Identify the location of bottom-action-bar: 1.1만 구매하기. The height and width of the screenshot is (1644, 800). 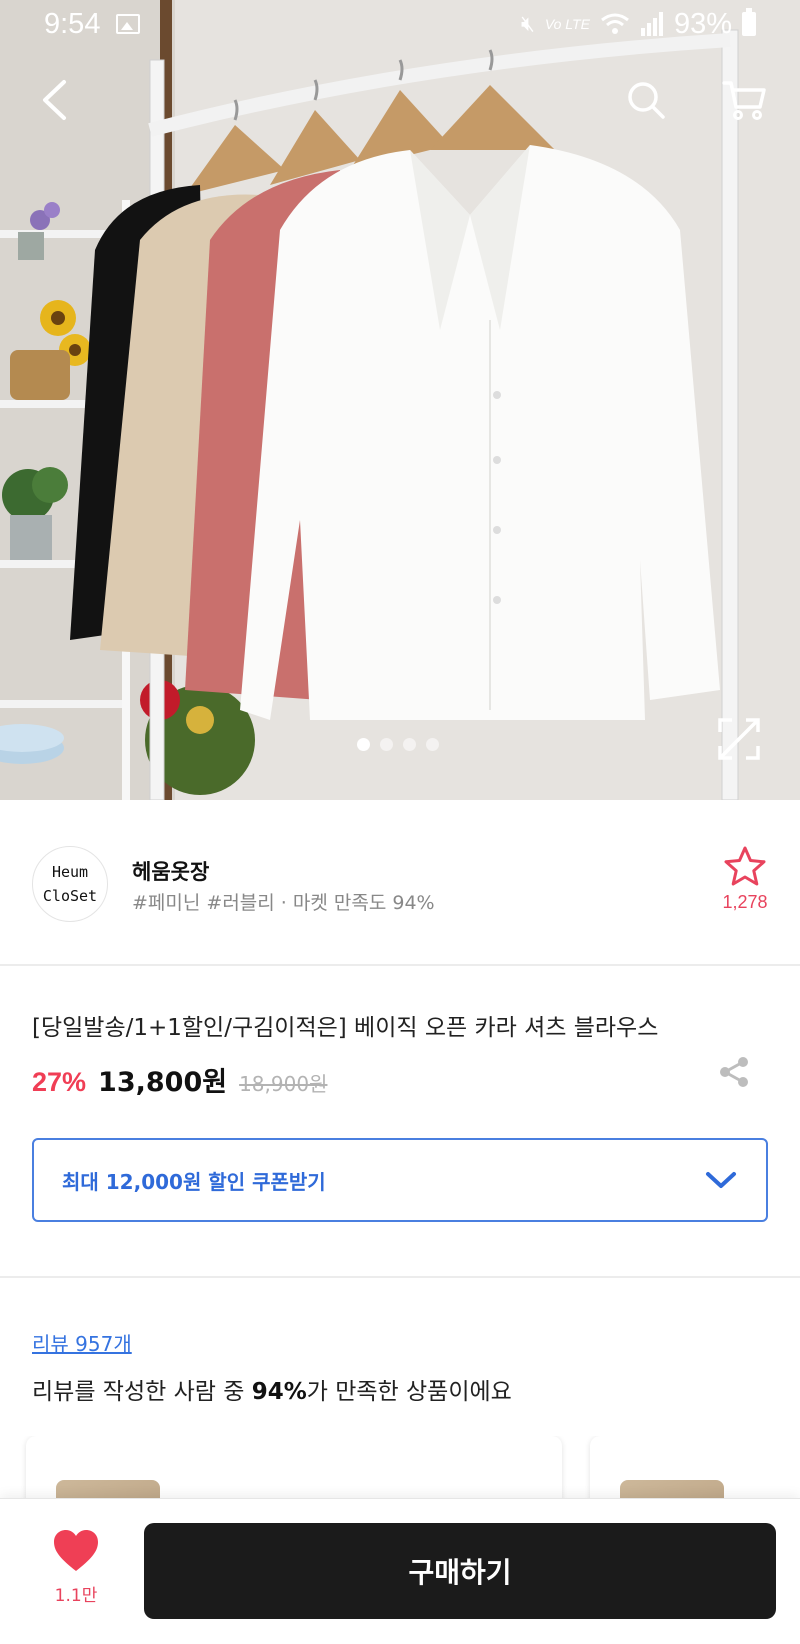
(400, 1571).